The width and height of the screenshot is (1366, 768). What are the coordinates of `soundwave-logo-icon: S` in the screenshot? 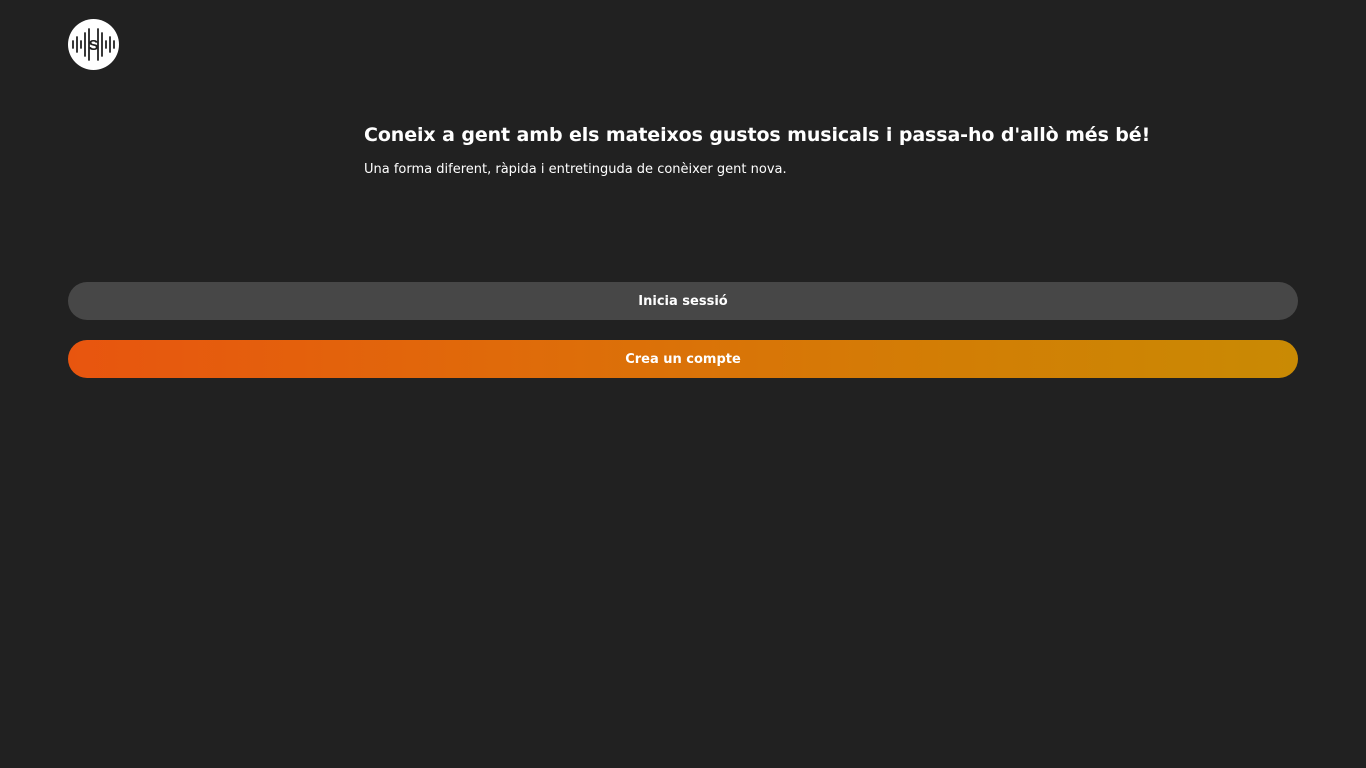 It's located at (93, 44).